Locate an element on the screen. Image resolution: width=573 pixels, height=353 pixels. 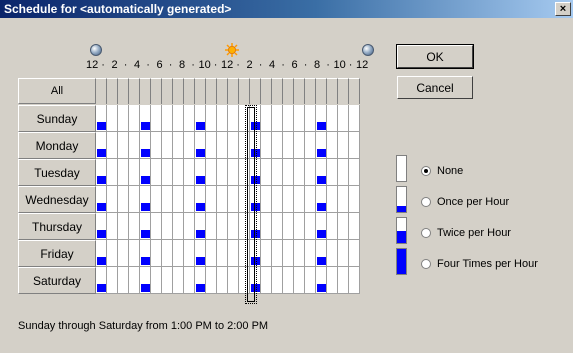
frequency-option: Four Times per Hour is located at coordinates (479, 264).